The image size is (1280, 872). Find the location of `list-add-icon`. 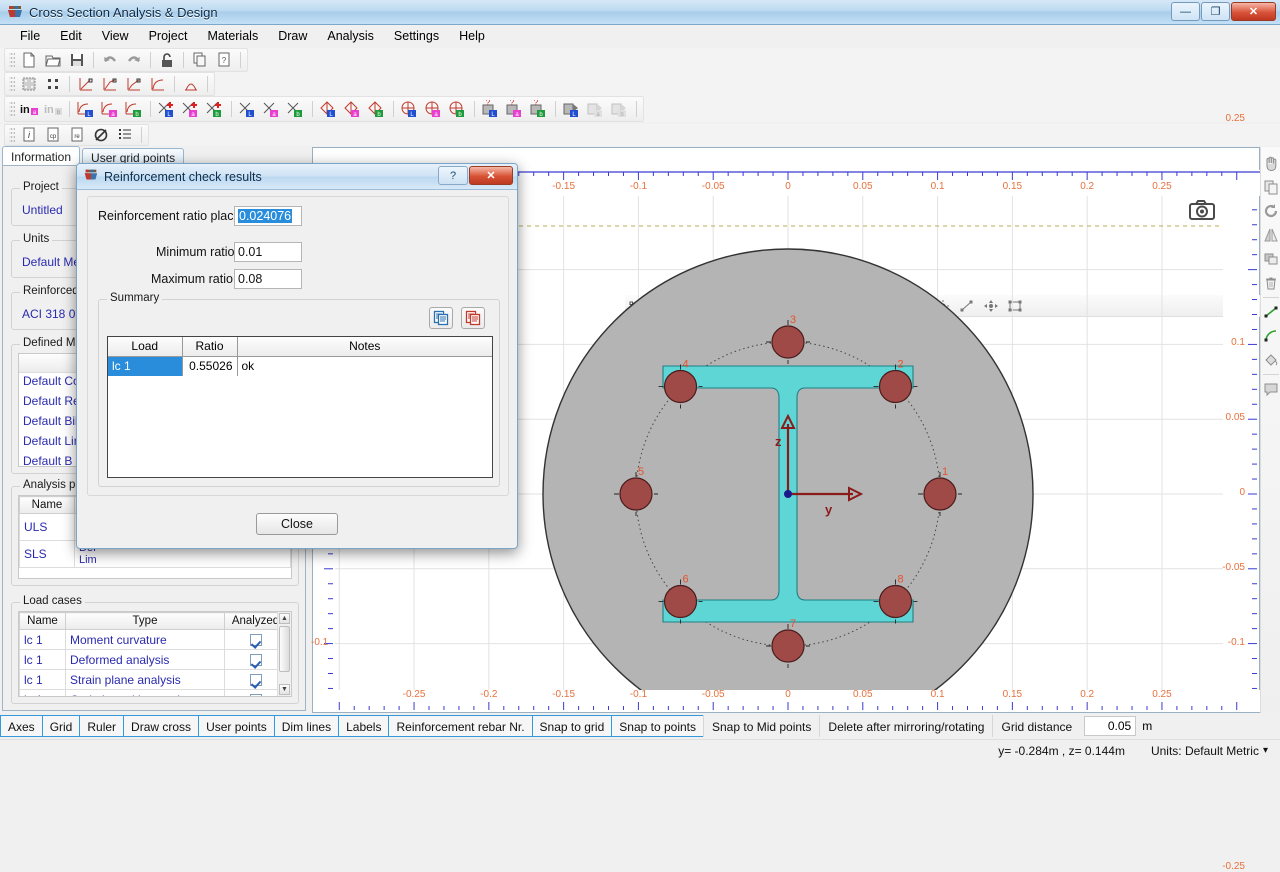

list-add-icon is located at coordinates (125, 135).